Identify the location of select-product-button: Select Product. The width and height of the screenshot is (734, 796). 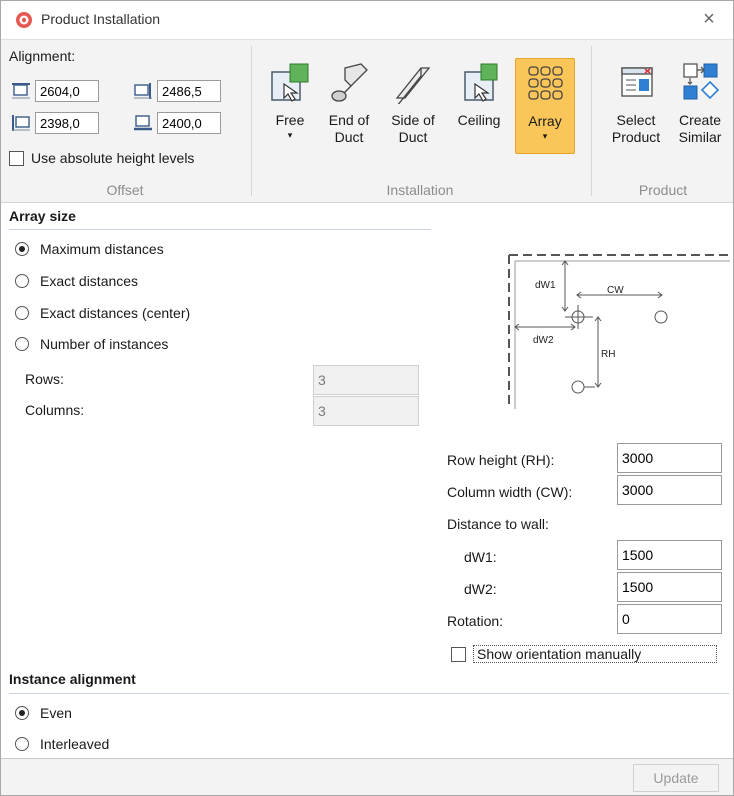
(636, 103).